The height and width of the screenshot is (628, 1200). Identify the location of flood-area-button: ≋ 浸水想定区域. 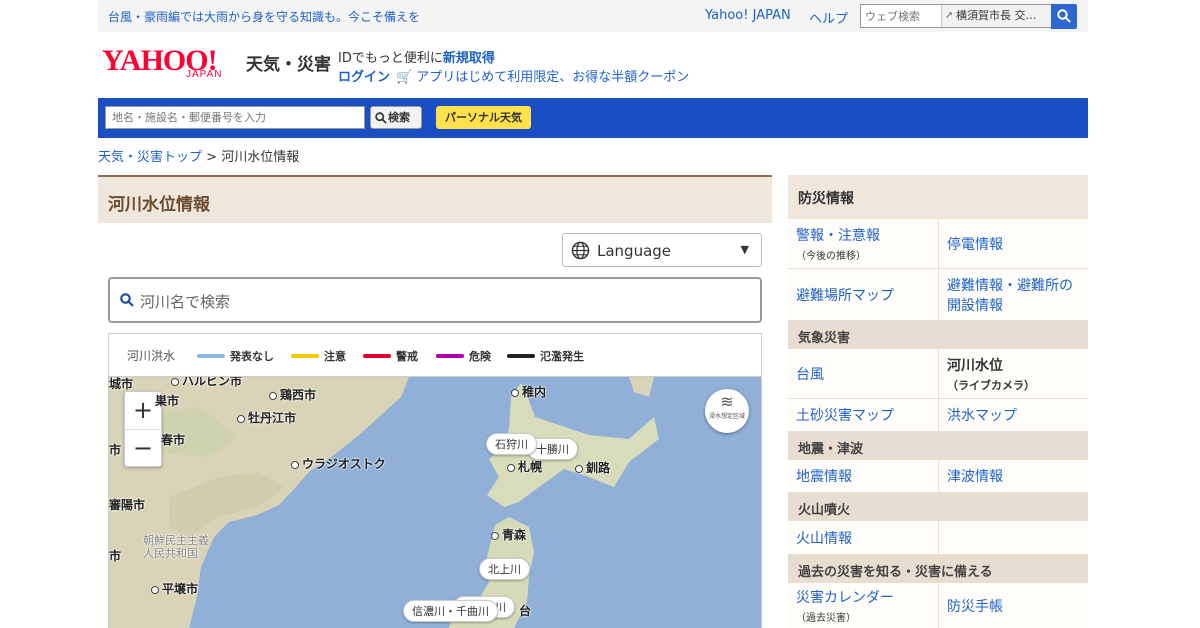
(727, 411).